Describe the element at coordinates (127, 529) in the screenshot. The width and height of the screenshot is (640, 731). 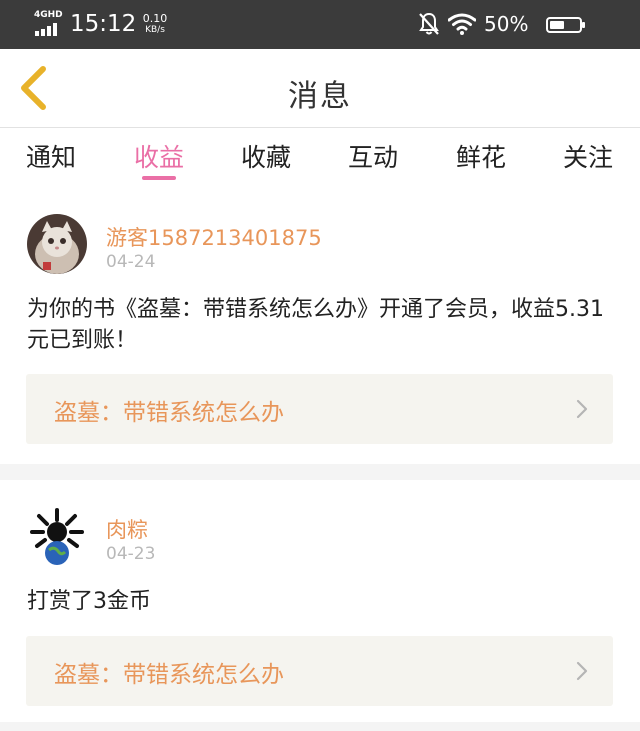
I see `username: 肉粽` at that location.